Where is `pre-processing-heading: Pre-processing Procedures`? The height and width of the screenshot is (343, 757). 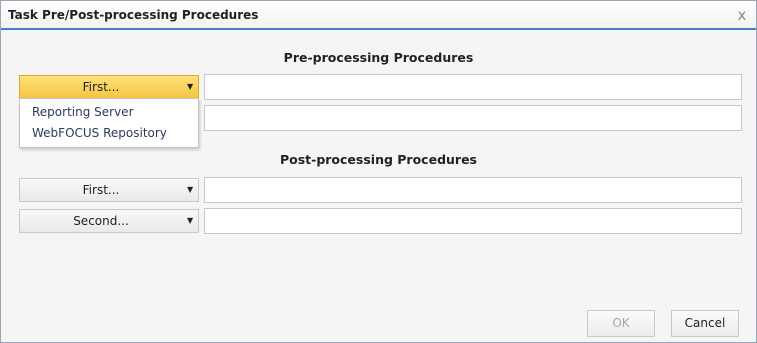 pre-processing-heading: Pre-processing Procedures is located at coordinates (378, 57).